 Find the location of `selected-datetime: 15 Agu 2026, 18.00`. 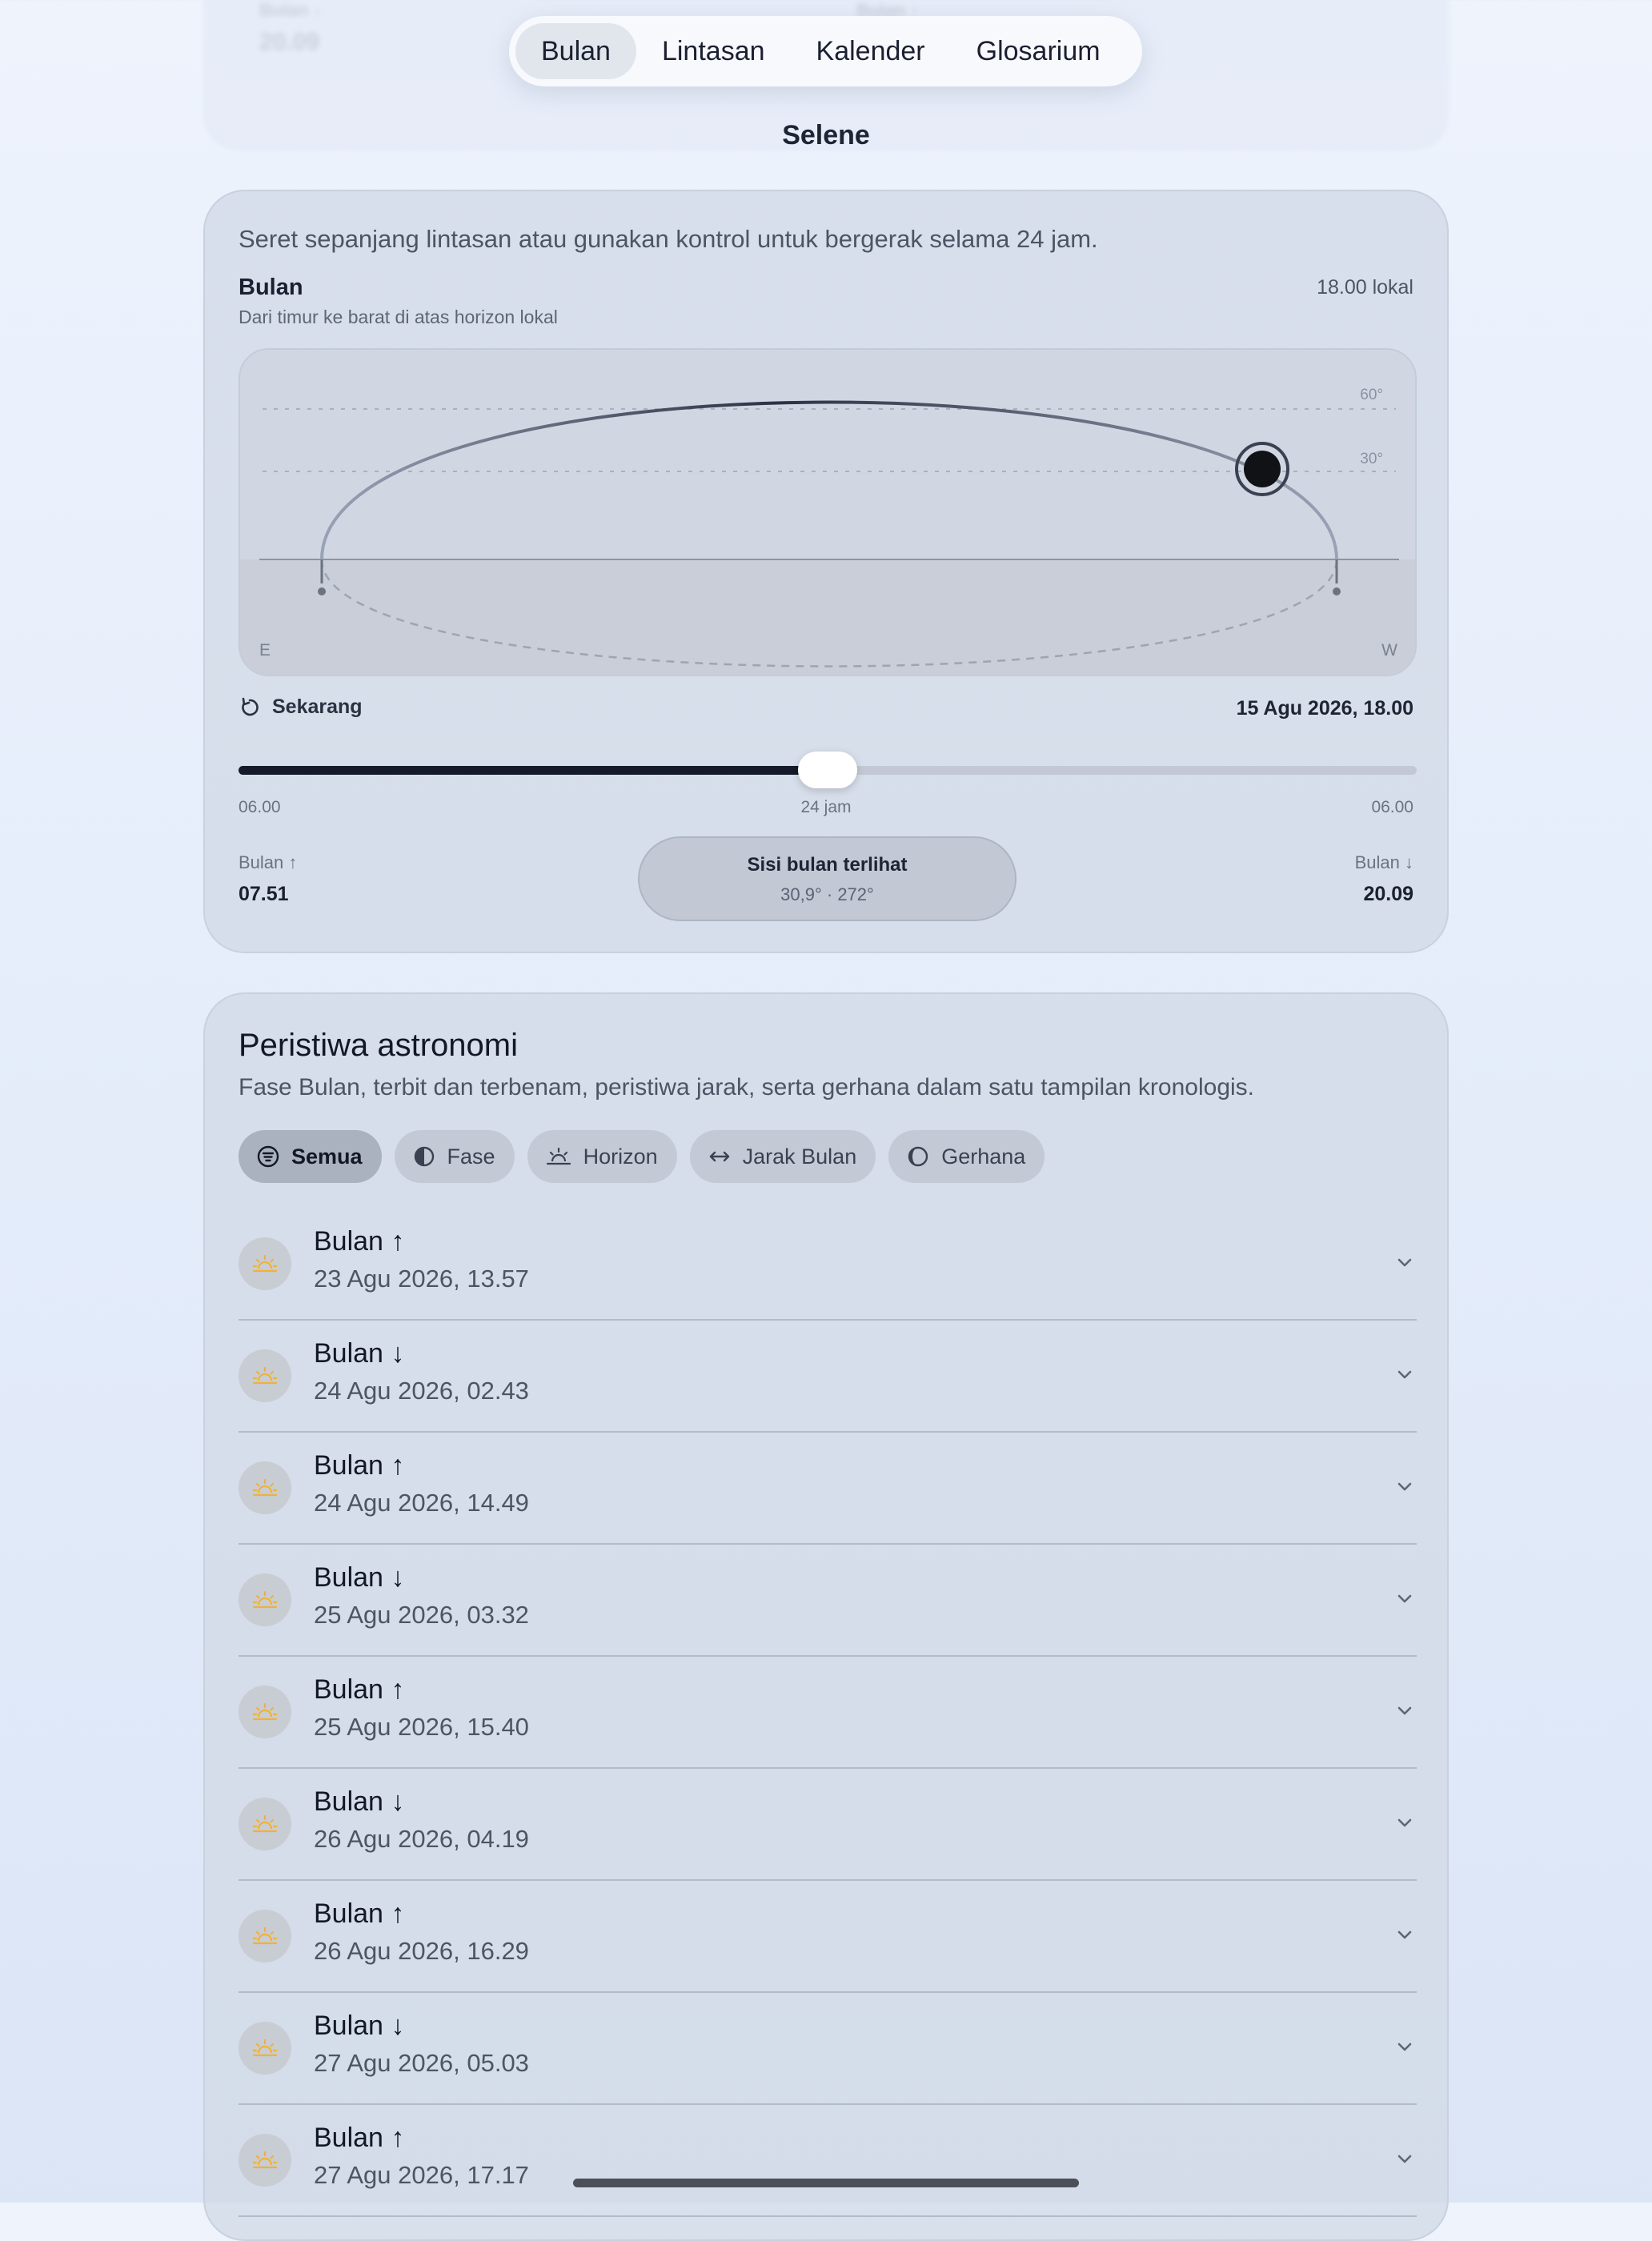

selected-datetime: 15 Agu 2026, 18.00 is located at coordinates (1324, 708).